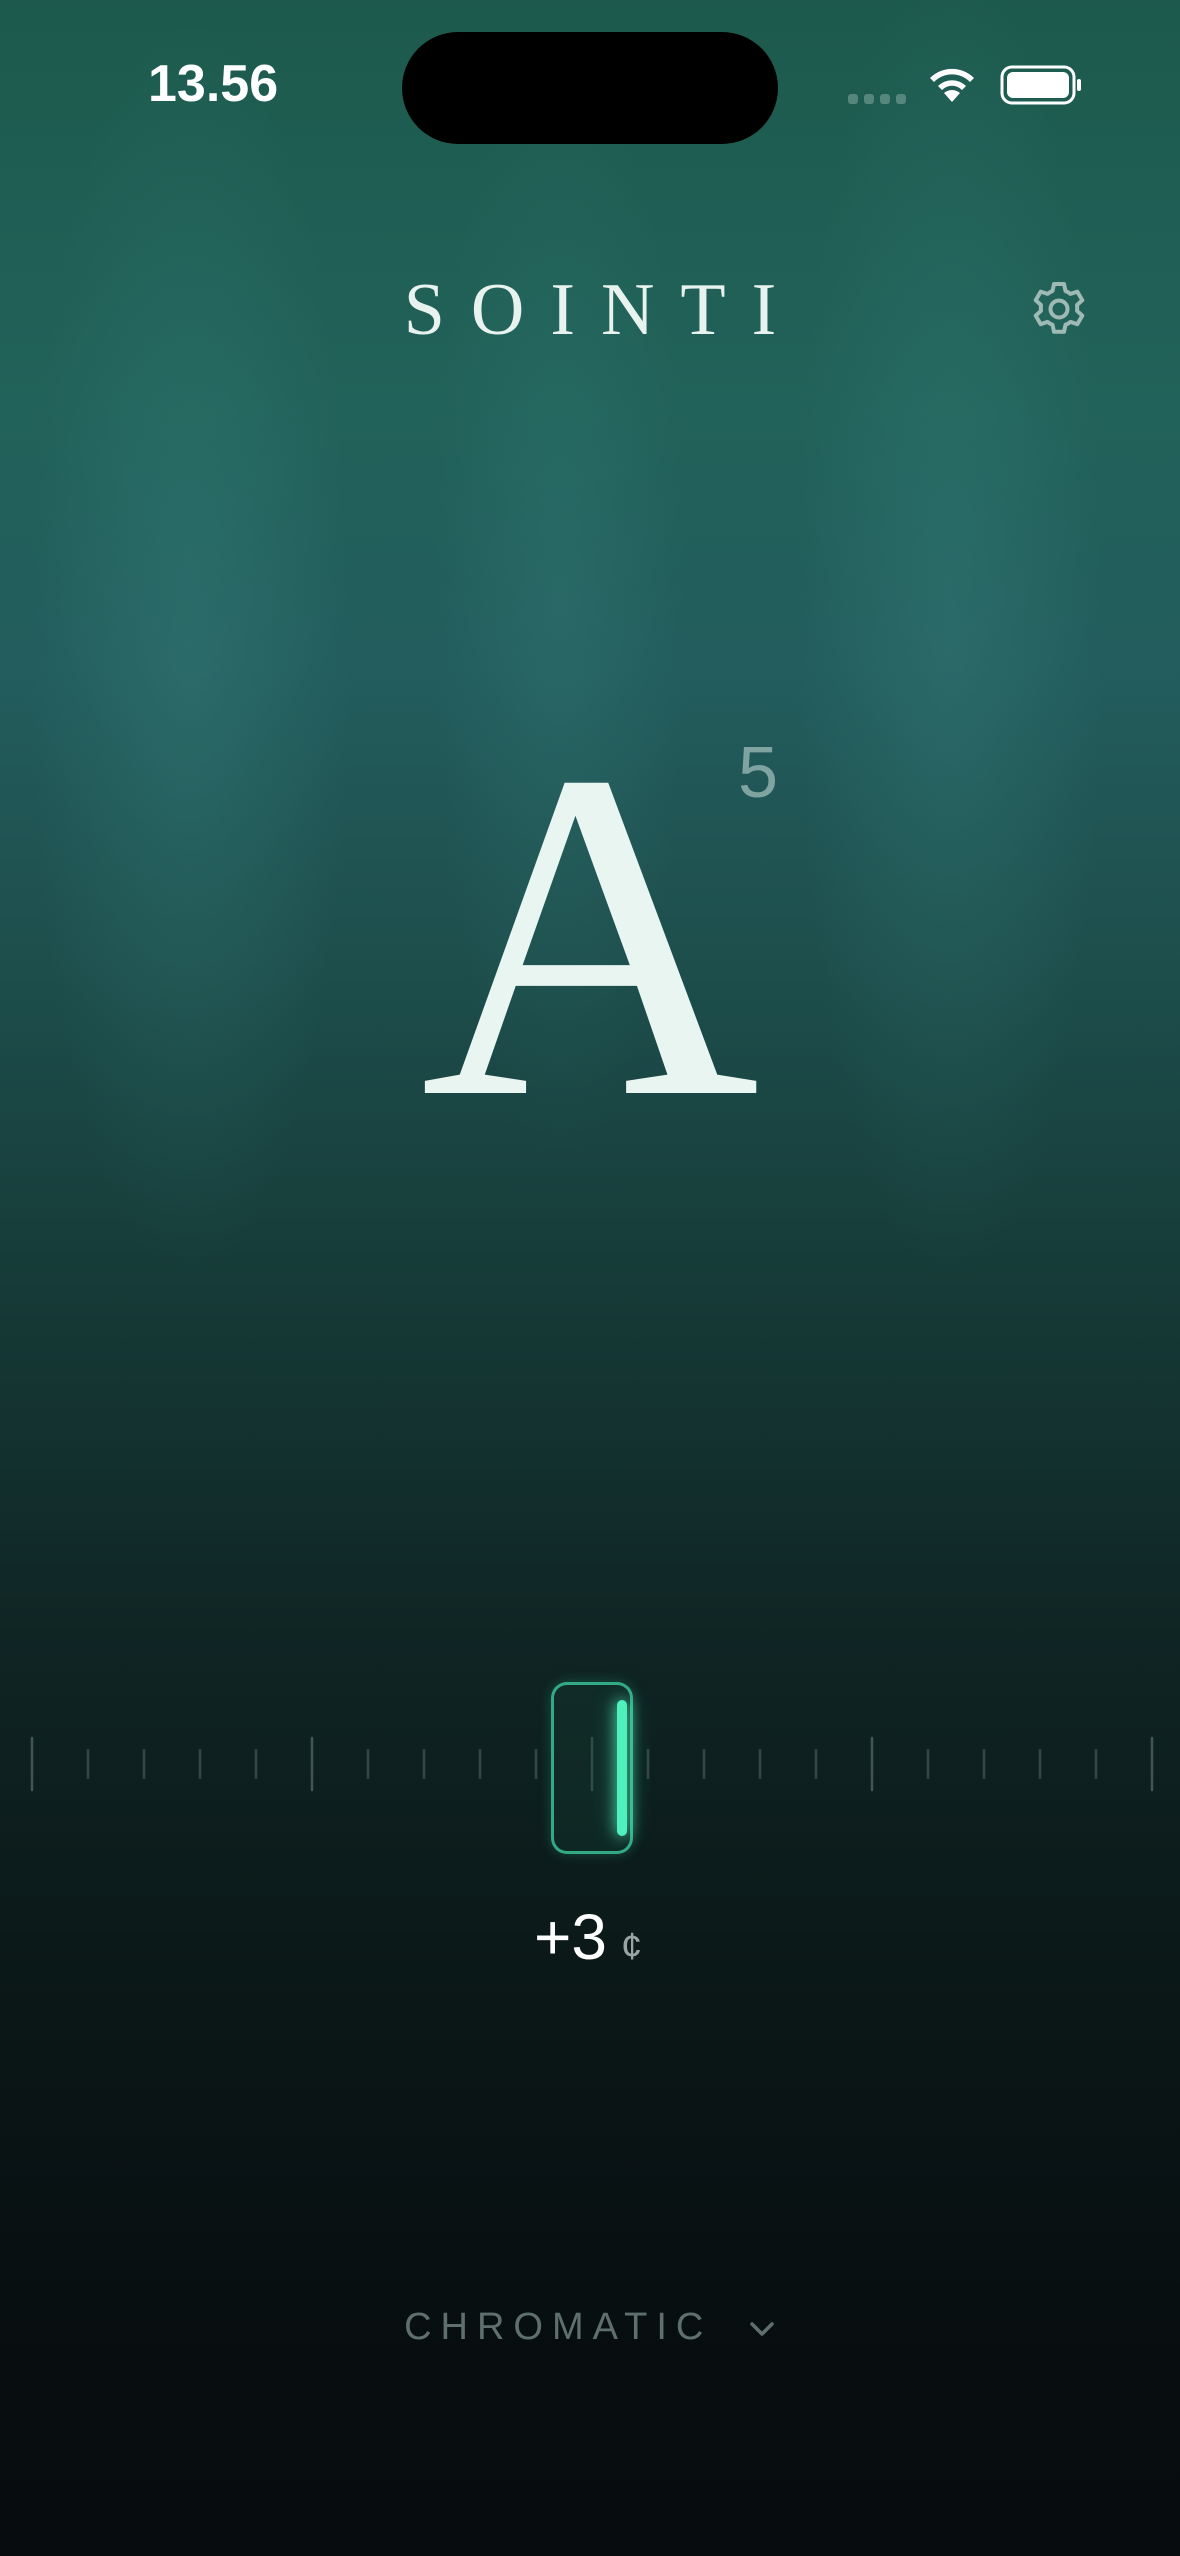  What do you see at coordinates (758, 773) in the screenshot?
I see `note-octave: 5` at bounding box center [758, 773].